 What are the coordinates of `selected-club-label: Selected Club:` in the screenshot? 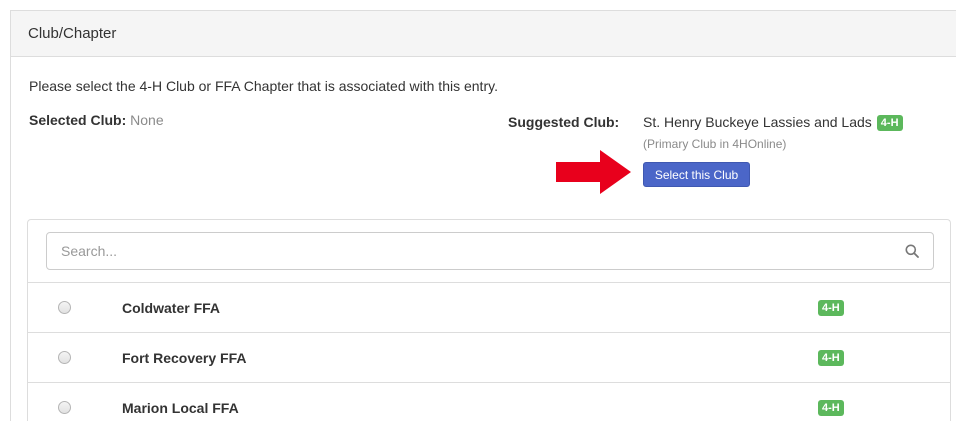 It's located at (78, 120).